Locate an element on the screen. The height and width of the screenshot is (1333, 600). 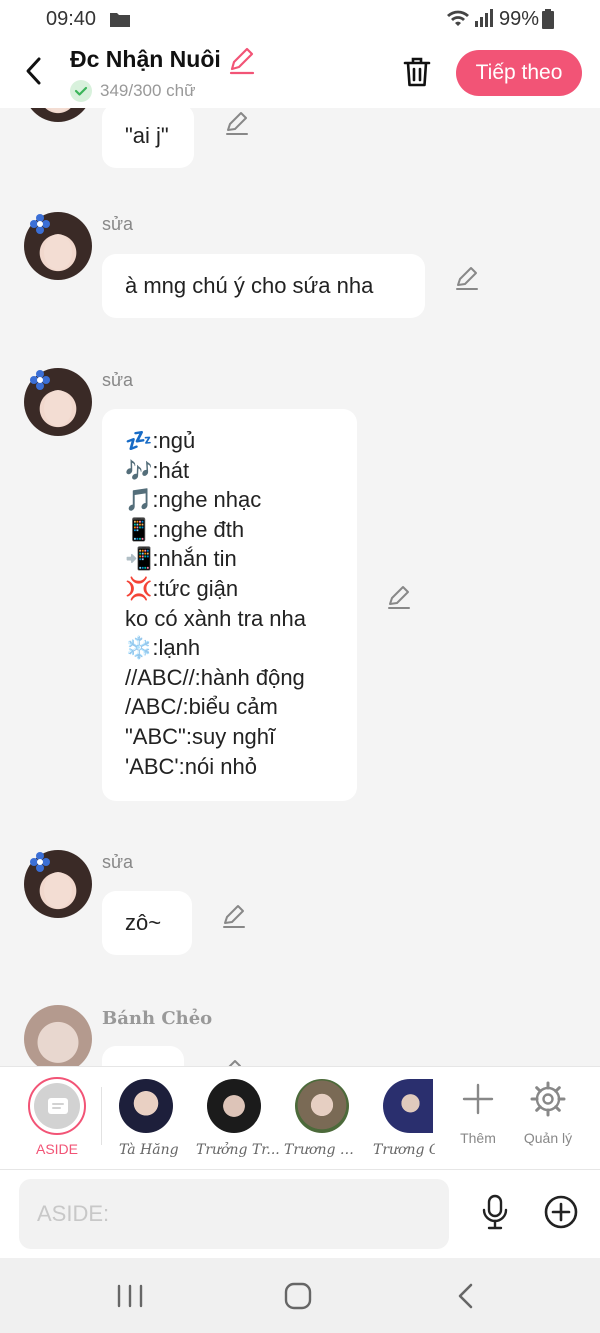
mic-icon is located at coordinates (495, 1212).